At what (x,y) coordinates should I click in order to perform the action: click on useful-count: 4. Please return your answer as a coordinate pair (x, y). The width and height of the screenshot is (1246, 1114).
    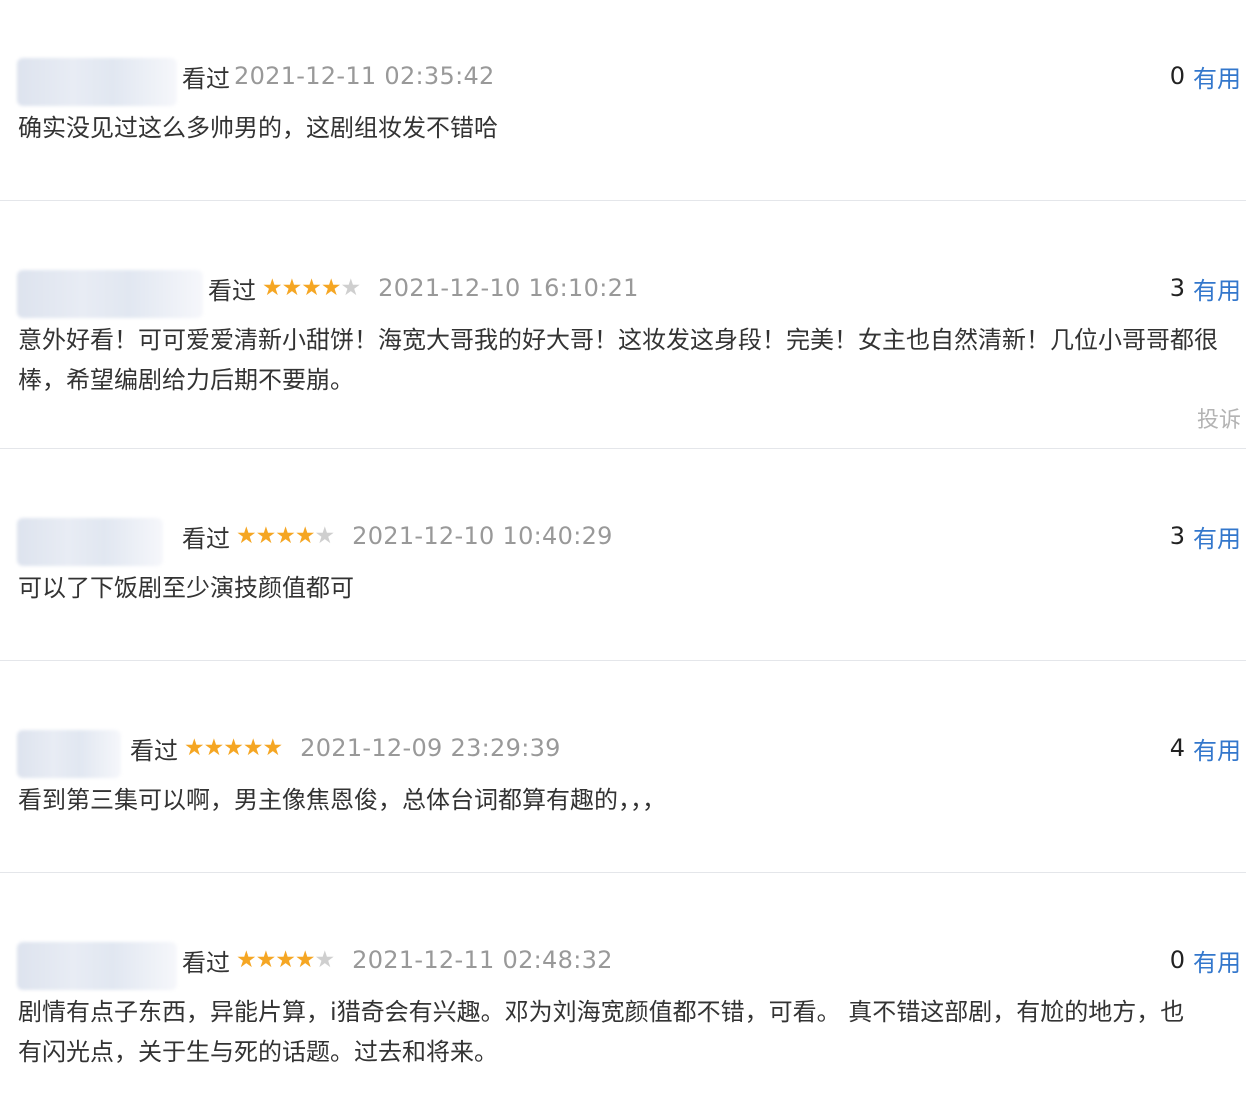
    Looking at the image, I should click on (1177, 748).